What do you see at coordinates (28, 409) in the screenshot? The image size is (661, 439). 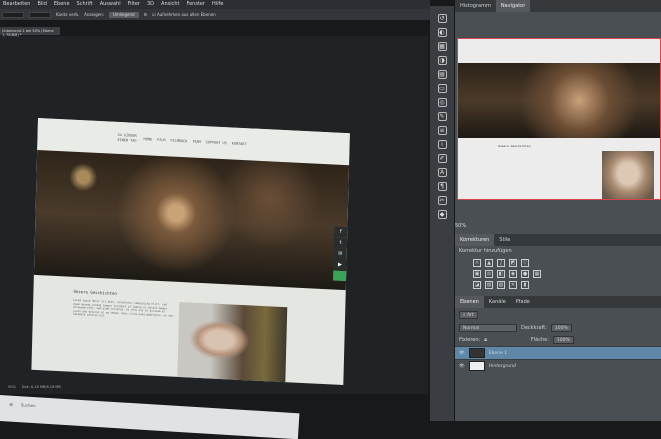 I see `search-box: Suchen` at bounding box center [28, 409].